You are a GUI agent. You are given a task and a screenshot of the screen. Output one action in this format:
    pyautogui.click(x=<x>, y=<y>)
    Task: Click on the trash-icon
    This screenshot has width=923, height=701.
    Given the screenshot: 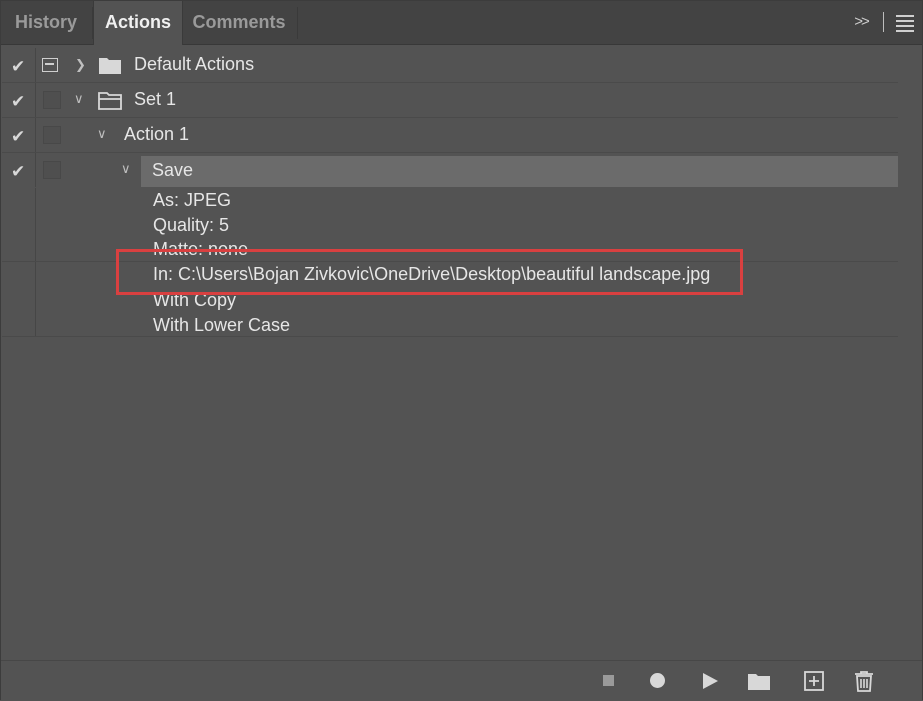 What is the action you would take?
    pyautogui.click(x=864, y=681)
    